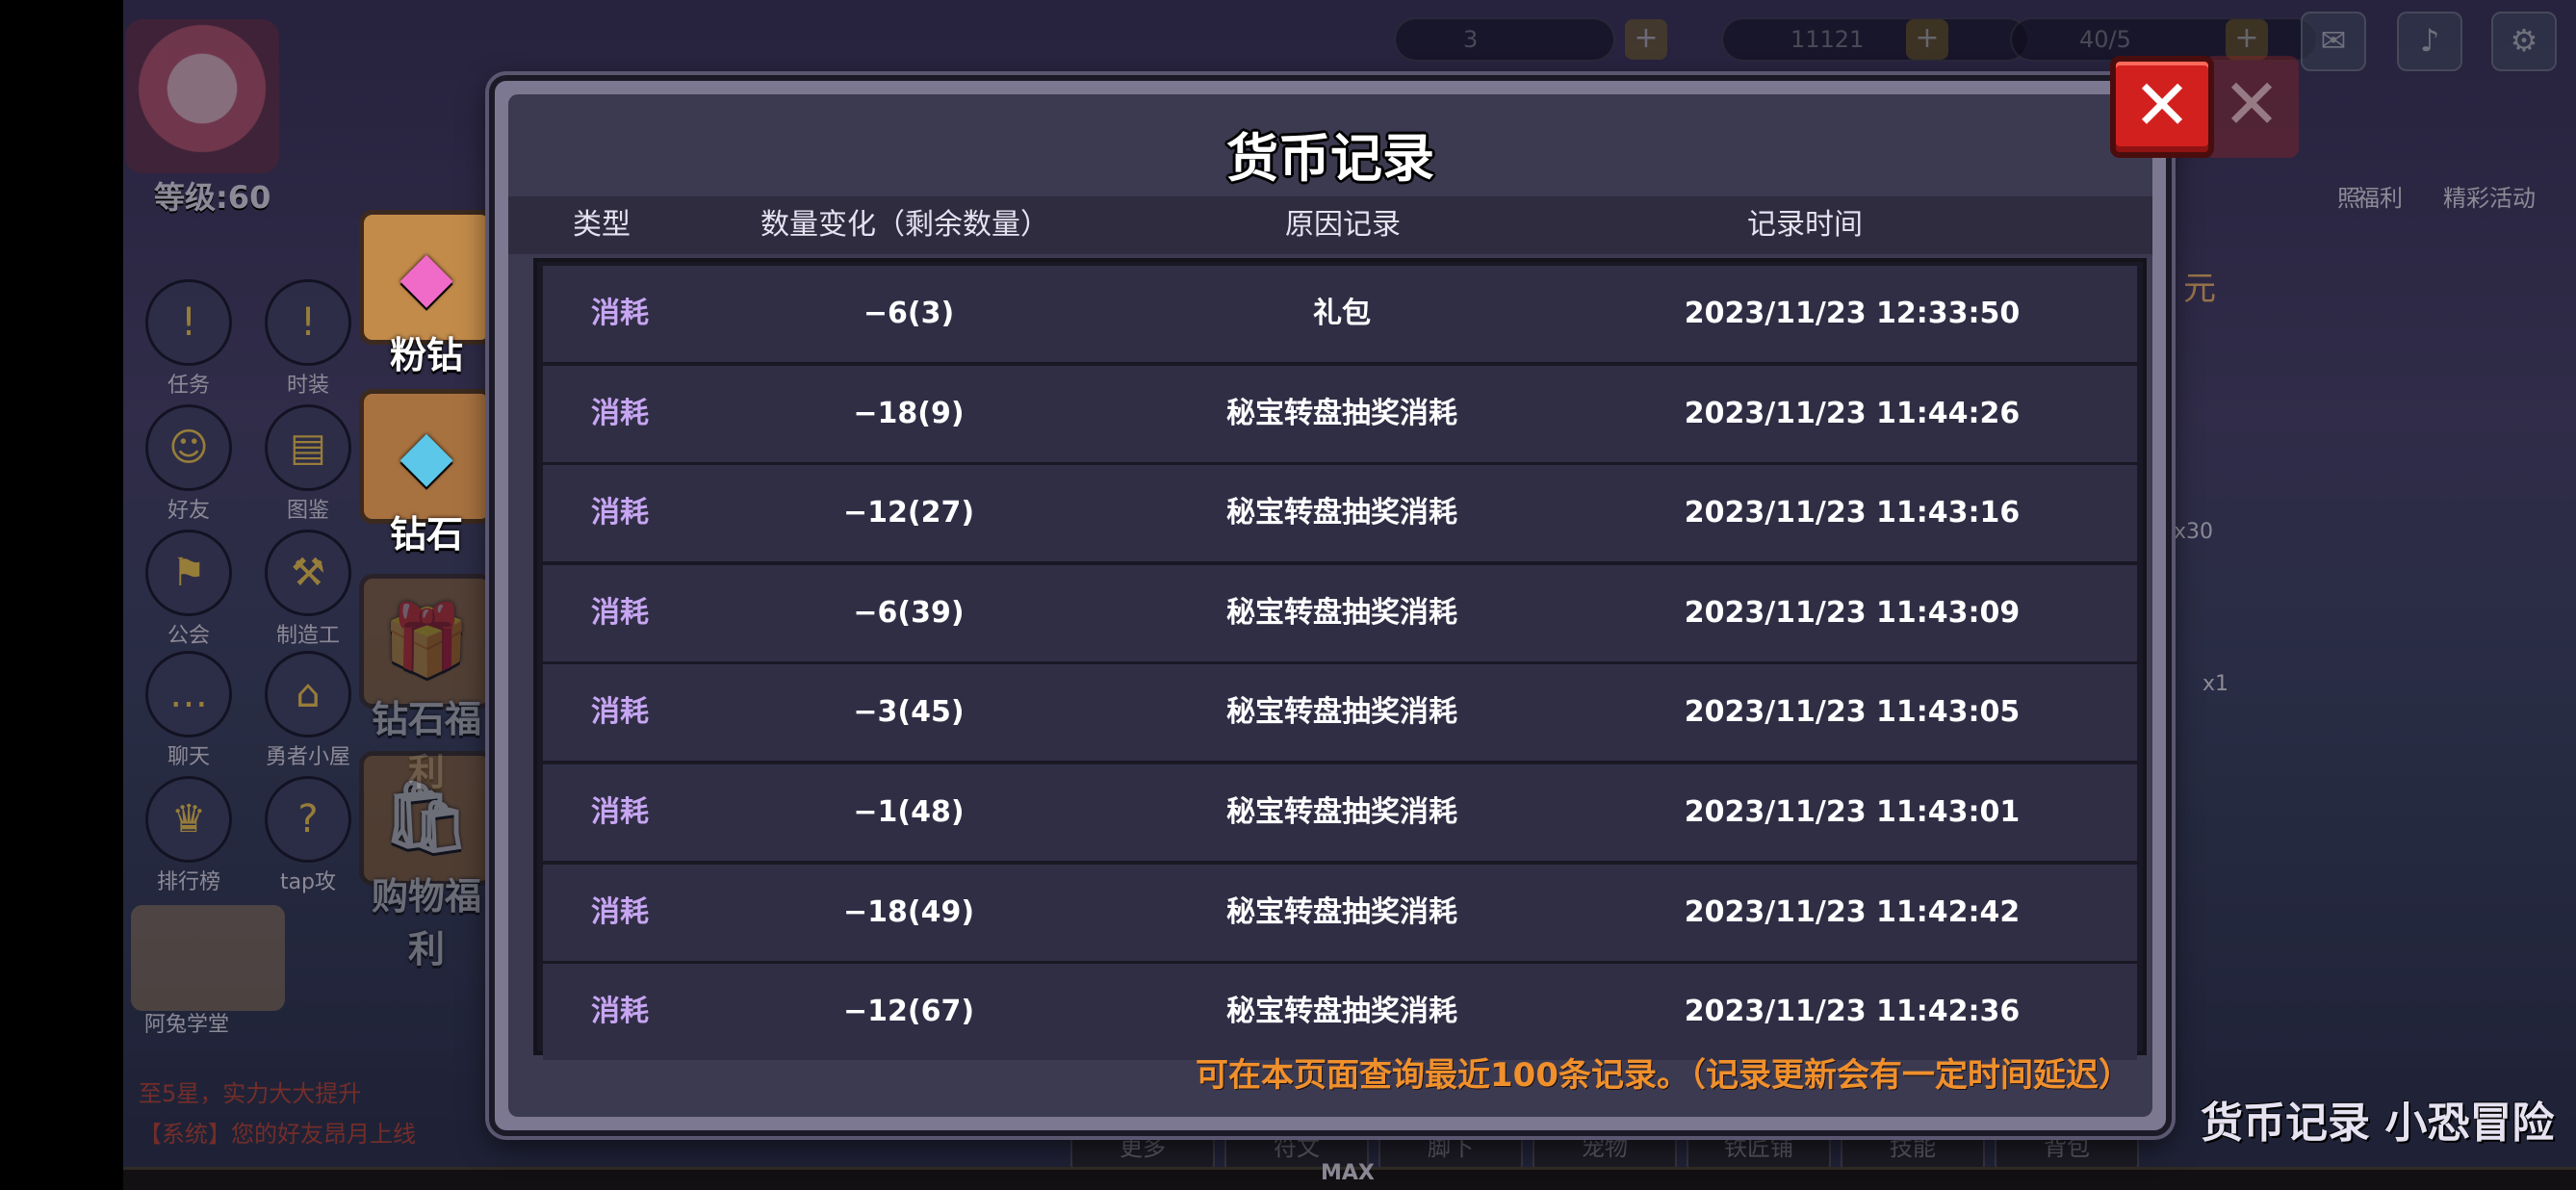  I want to click on table-row: 消耗 −1(48) 秘宝转盘抽奖消耗 2023/11/23 11:43:01, so click(1340, 812).